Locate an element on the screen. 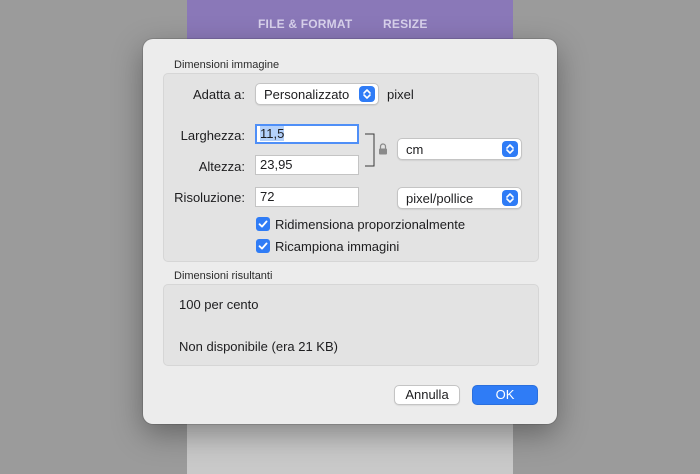 The width and height of the screenshot is (700, 474). height-label: Altezza: is located at coordinates (221, 166).